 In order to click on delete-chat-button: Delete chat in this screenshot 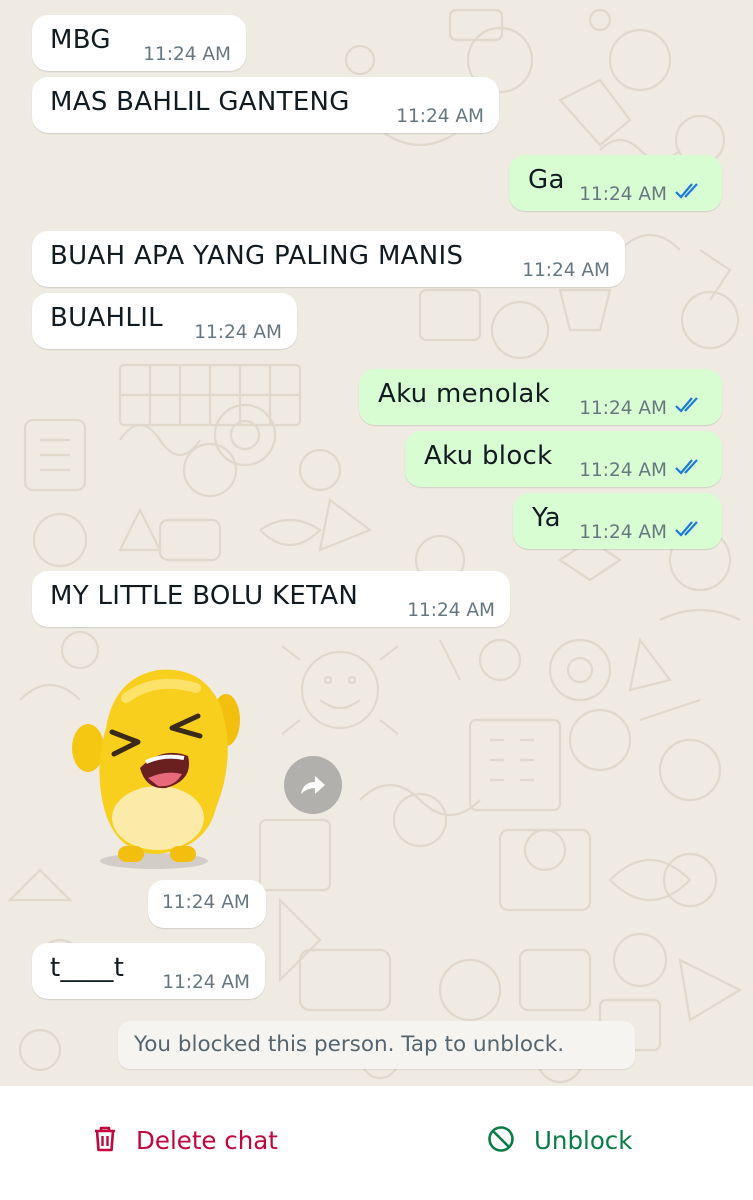, I will do `click(192, 1140)`.